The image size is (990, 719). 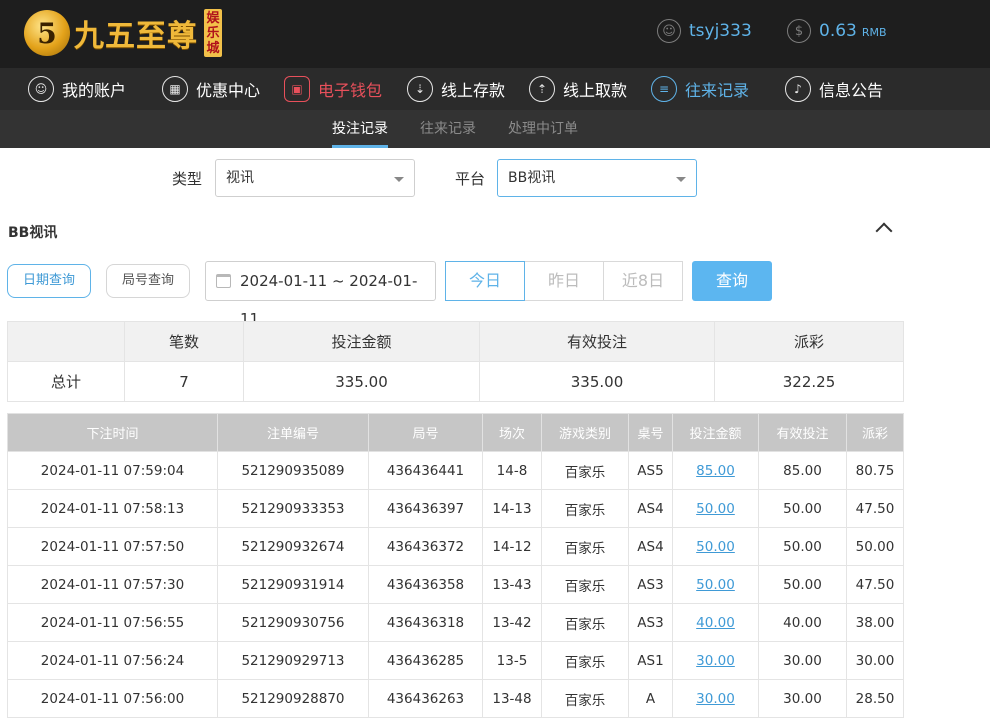 What do you see at coordinates (329, 300) in the screenshot?
I see `date-range-value: 2024-01-11 ~ 2024-01-11` at bounding box center [329, 300].